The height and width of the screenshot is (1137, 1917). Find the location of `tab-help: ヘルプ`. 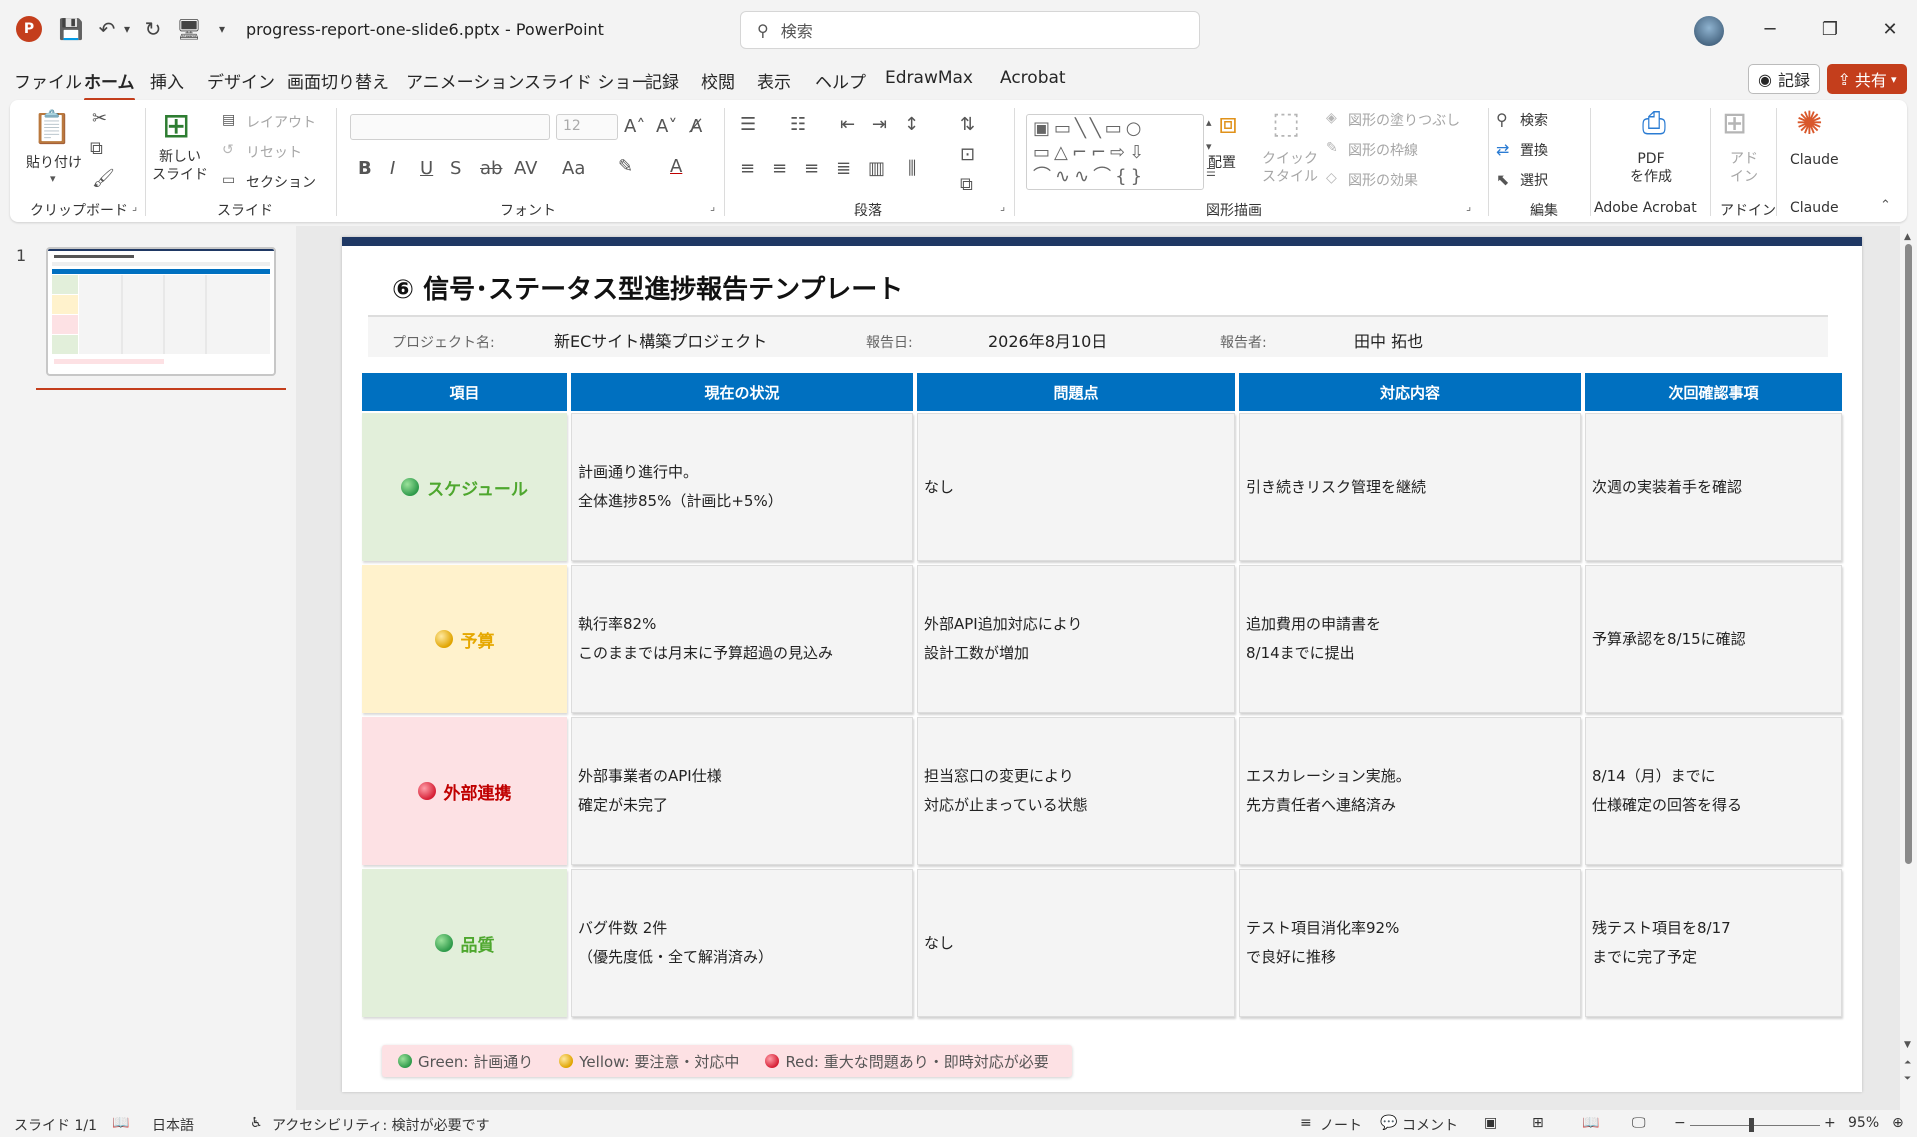

tab-help: ヘルプ is located at coordinates (840, 80).